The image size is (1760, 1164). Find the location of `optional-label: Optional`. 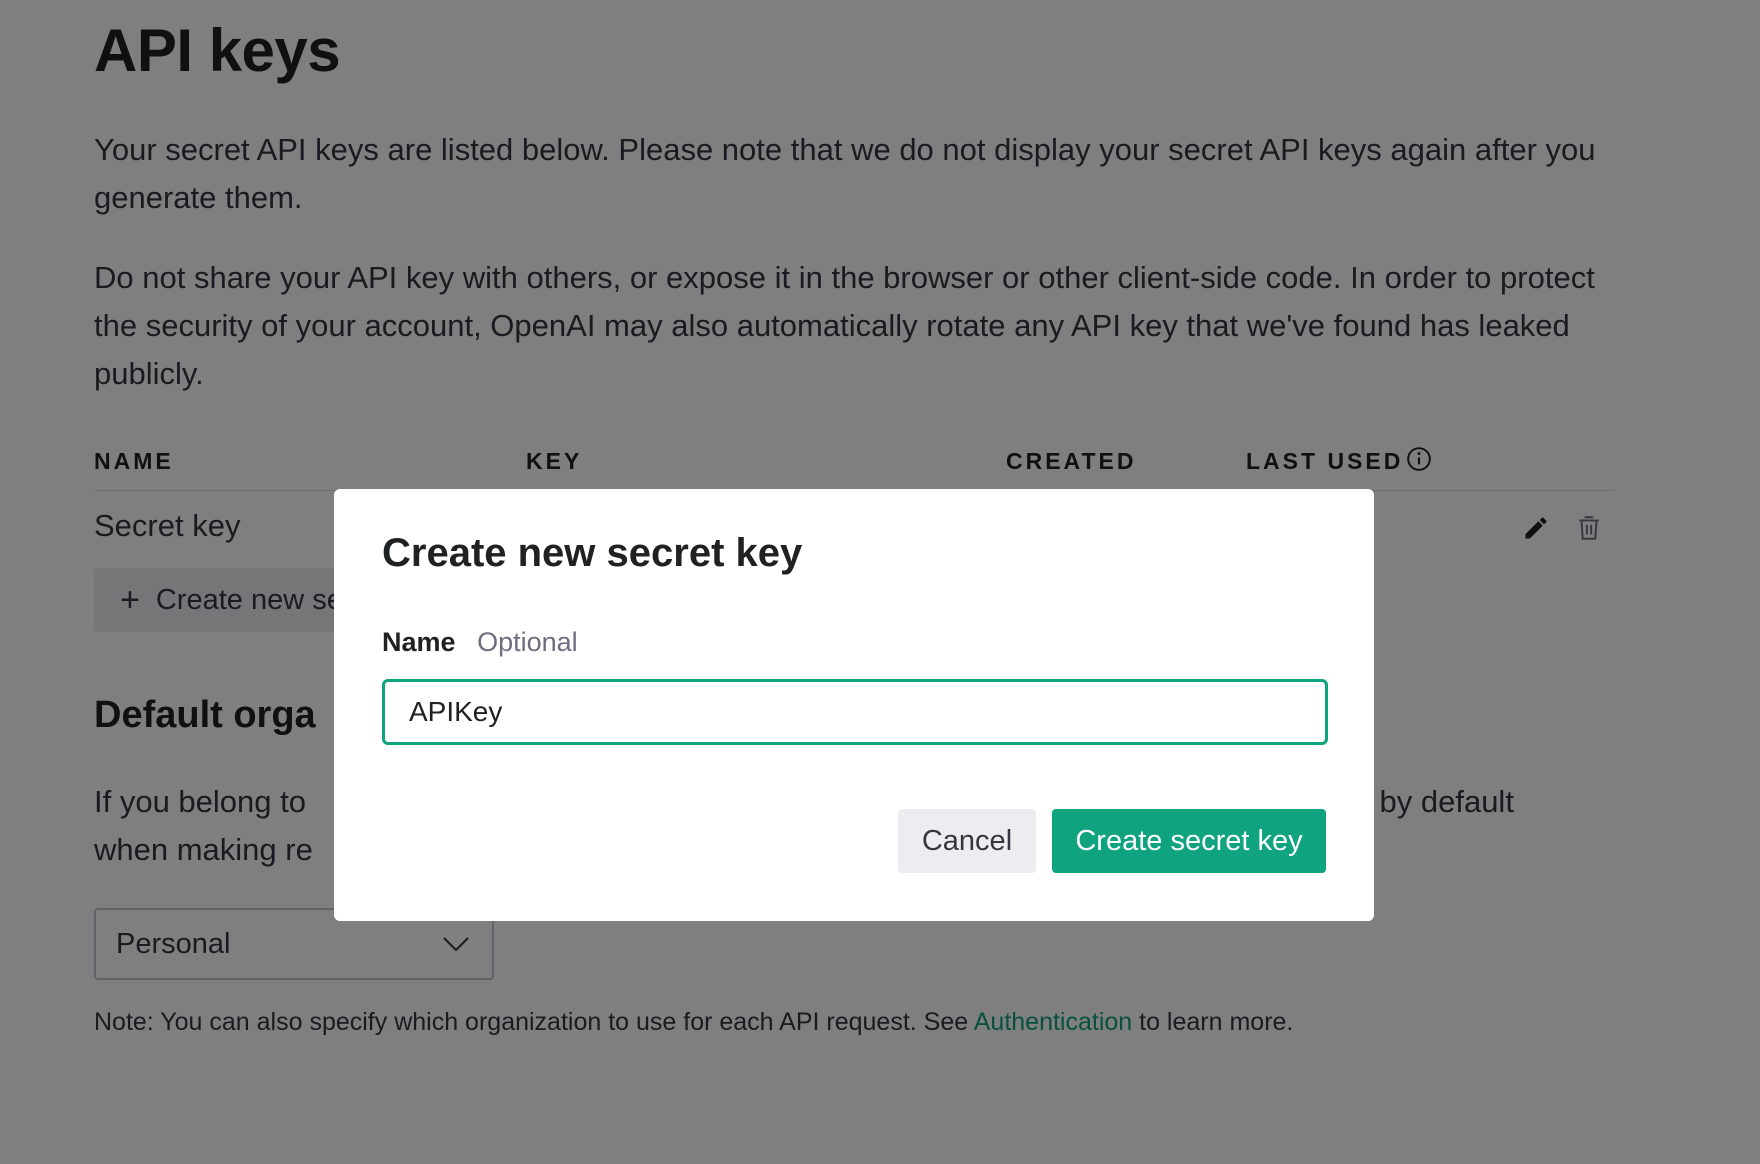

optional-label: Optional is located at coordinates (527, 642).